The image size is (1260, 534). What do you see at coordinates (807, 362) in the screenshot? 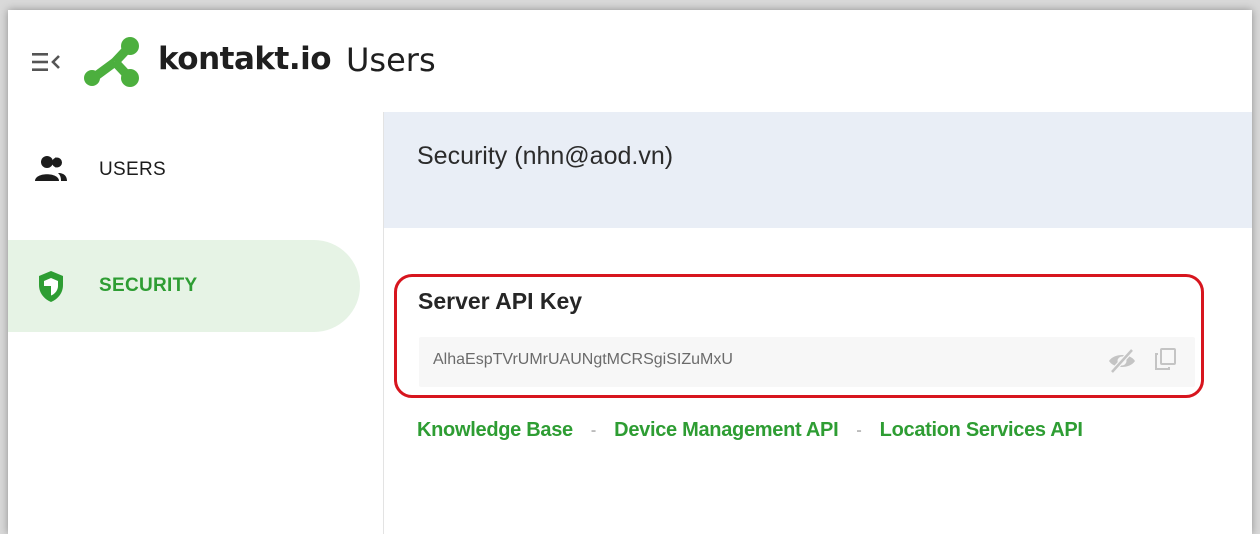
I see `api-key-field: AlhaEspTVrUMrUAUNgtMCRSgiSIZuMxU` at bounding box center [807, 362].